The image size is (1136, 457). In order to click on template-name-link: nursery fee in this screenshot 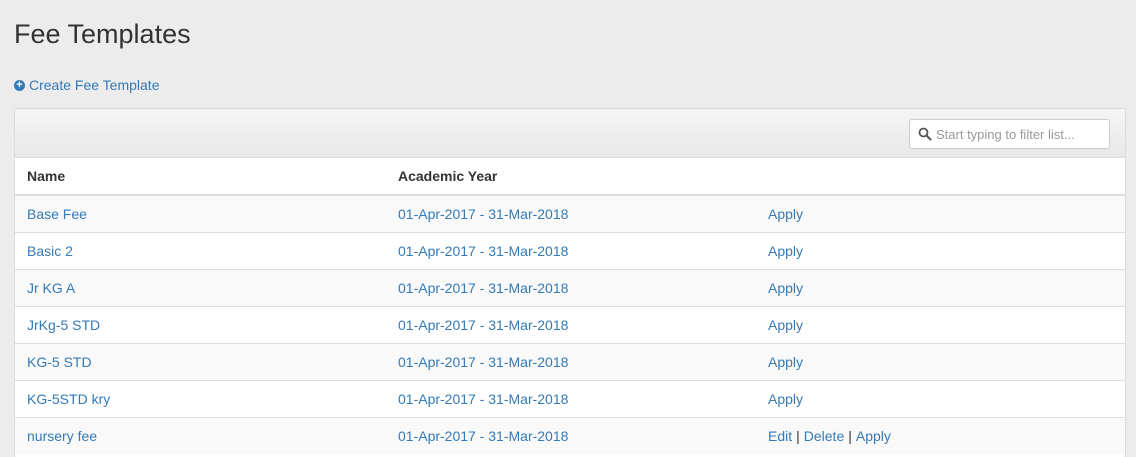, I will do `click(200, 435)`.